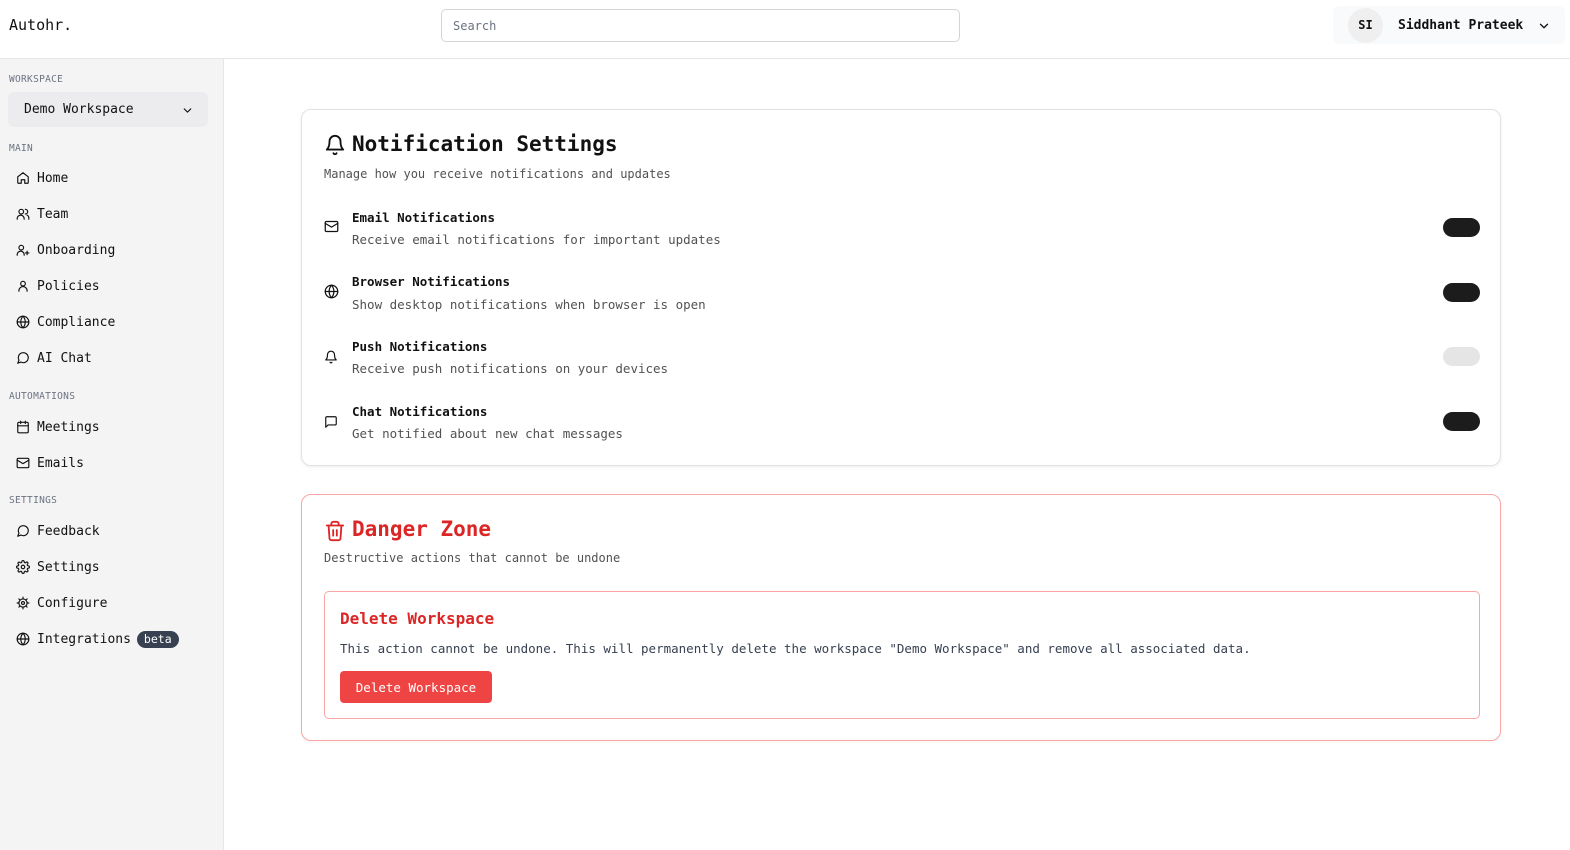 The image size is (1570, 850). What do you see at coordinates (21, 148) in the screenshot?
I see `main-section-label: MAIN` at bounding box center [21, 148].